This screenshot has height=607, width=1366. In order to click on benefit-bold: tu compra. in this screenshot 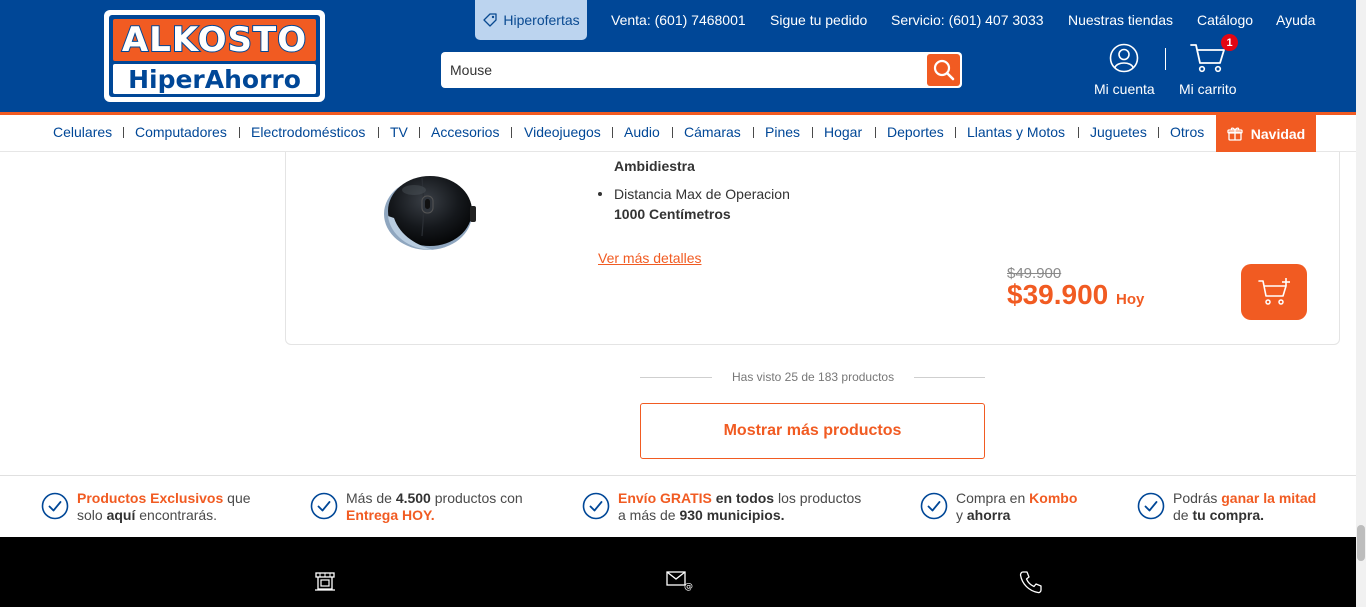, I will do `click(1228, 515)`.